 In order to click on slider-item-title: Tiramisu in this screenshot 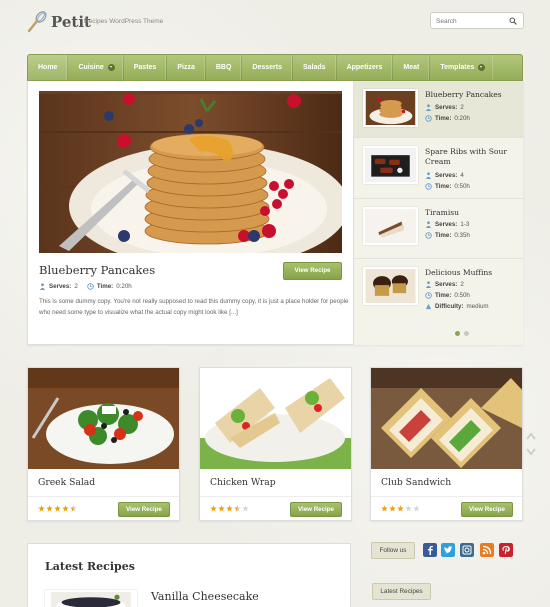, I will do `click(442, 212)`.